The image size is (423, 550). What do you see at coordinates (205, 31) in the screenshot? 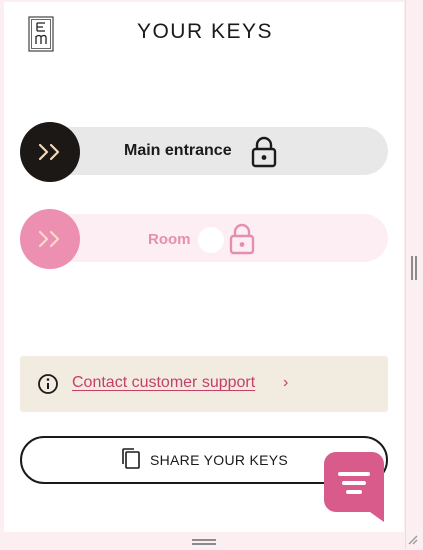
I see `page-title: YOUR KEYS` at bounding box center [205, 31].